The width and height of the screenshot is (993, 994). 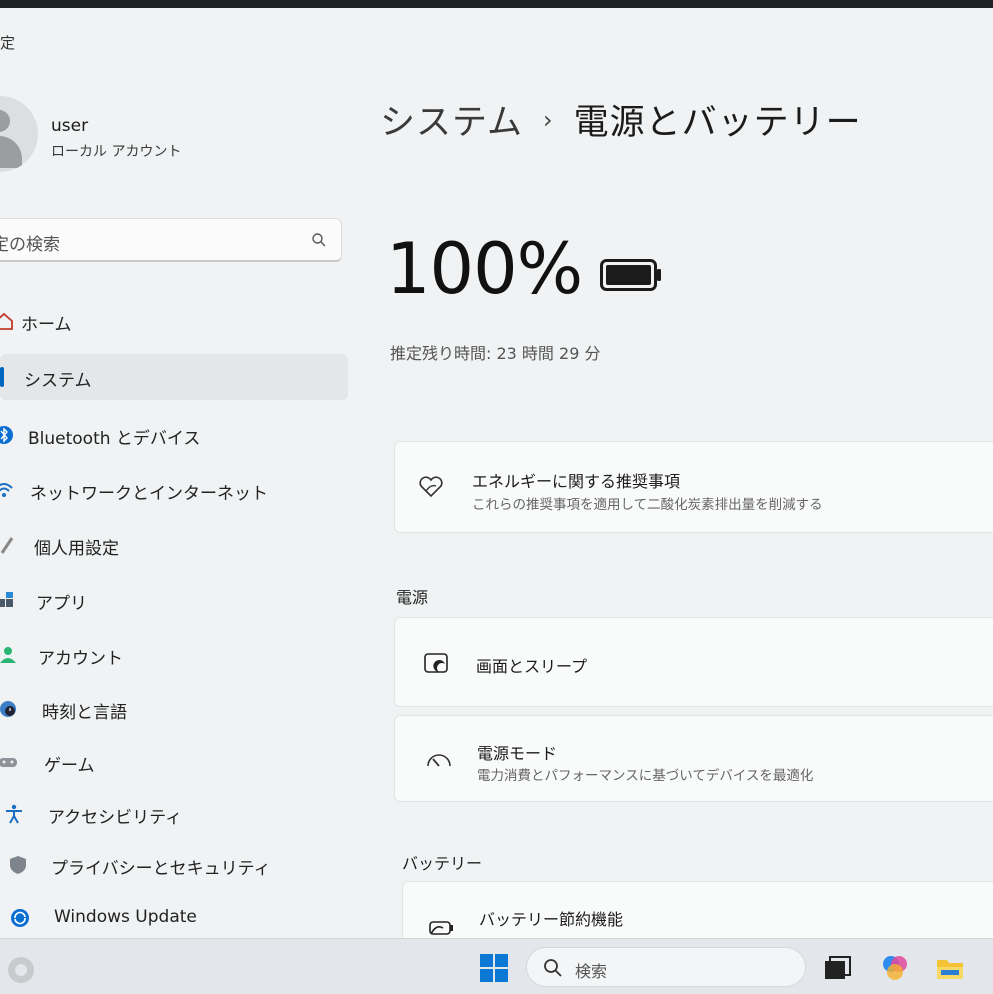 What do you see at coordinates (895, 968) in the screenshot?
I see `copilot-icon` at bounding box center [895, 968].